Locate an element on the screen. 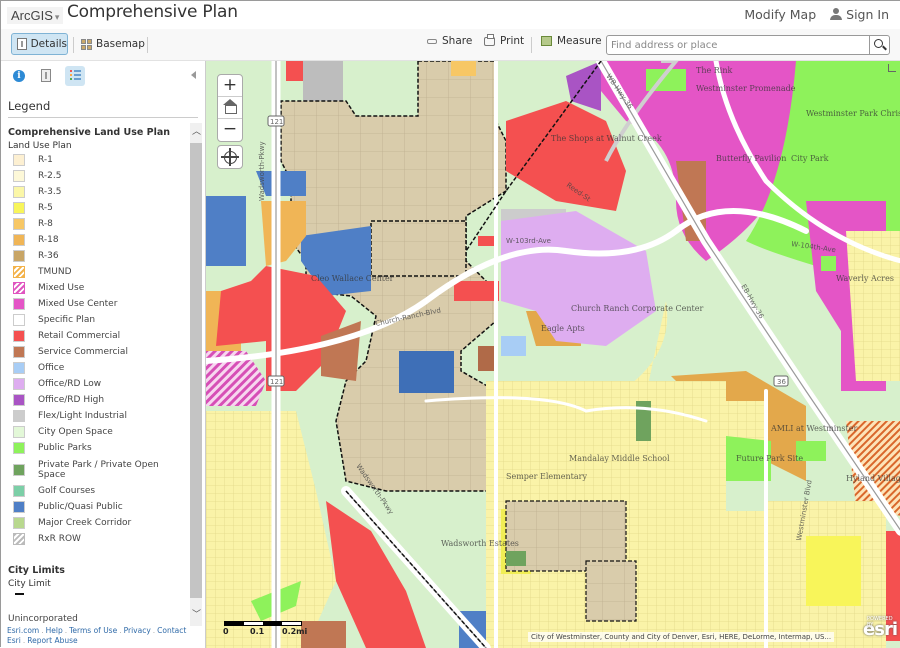  legend-item: Office/RD High is located at coordinates (98, 400).